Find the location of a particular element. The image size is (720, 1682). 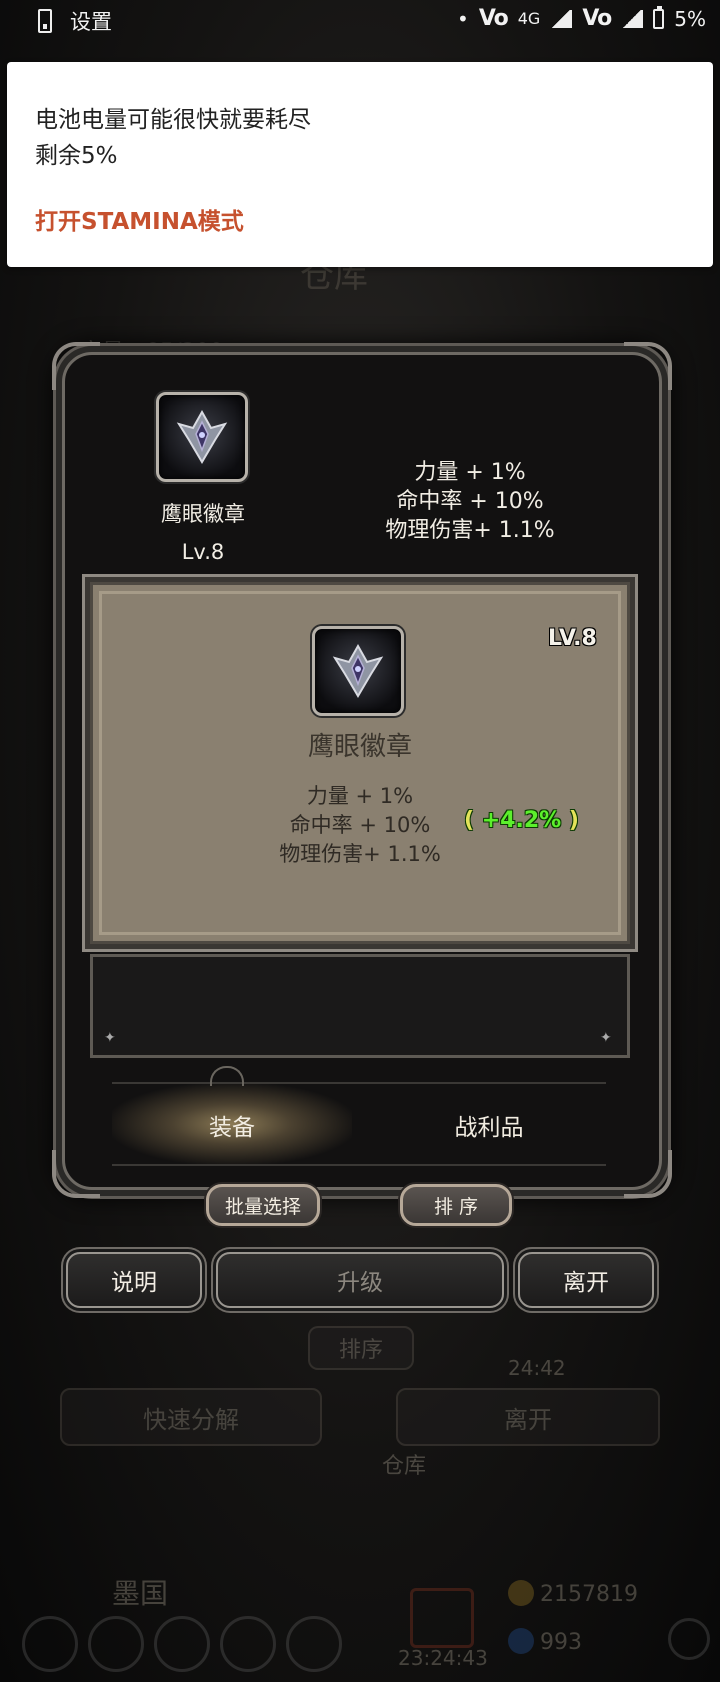

network-type: 4G is located at coordinates (529, 18).